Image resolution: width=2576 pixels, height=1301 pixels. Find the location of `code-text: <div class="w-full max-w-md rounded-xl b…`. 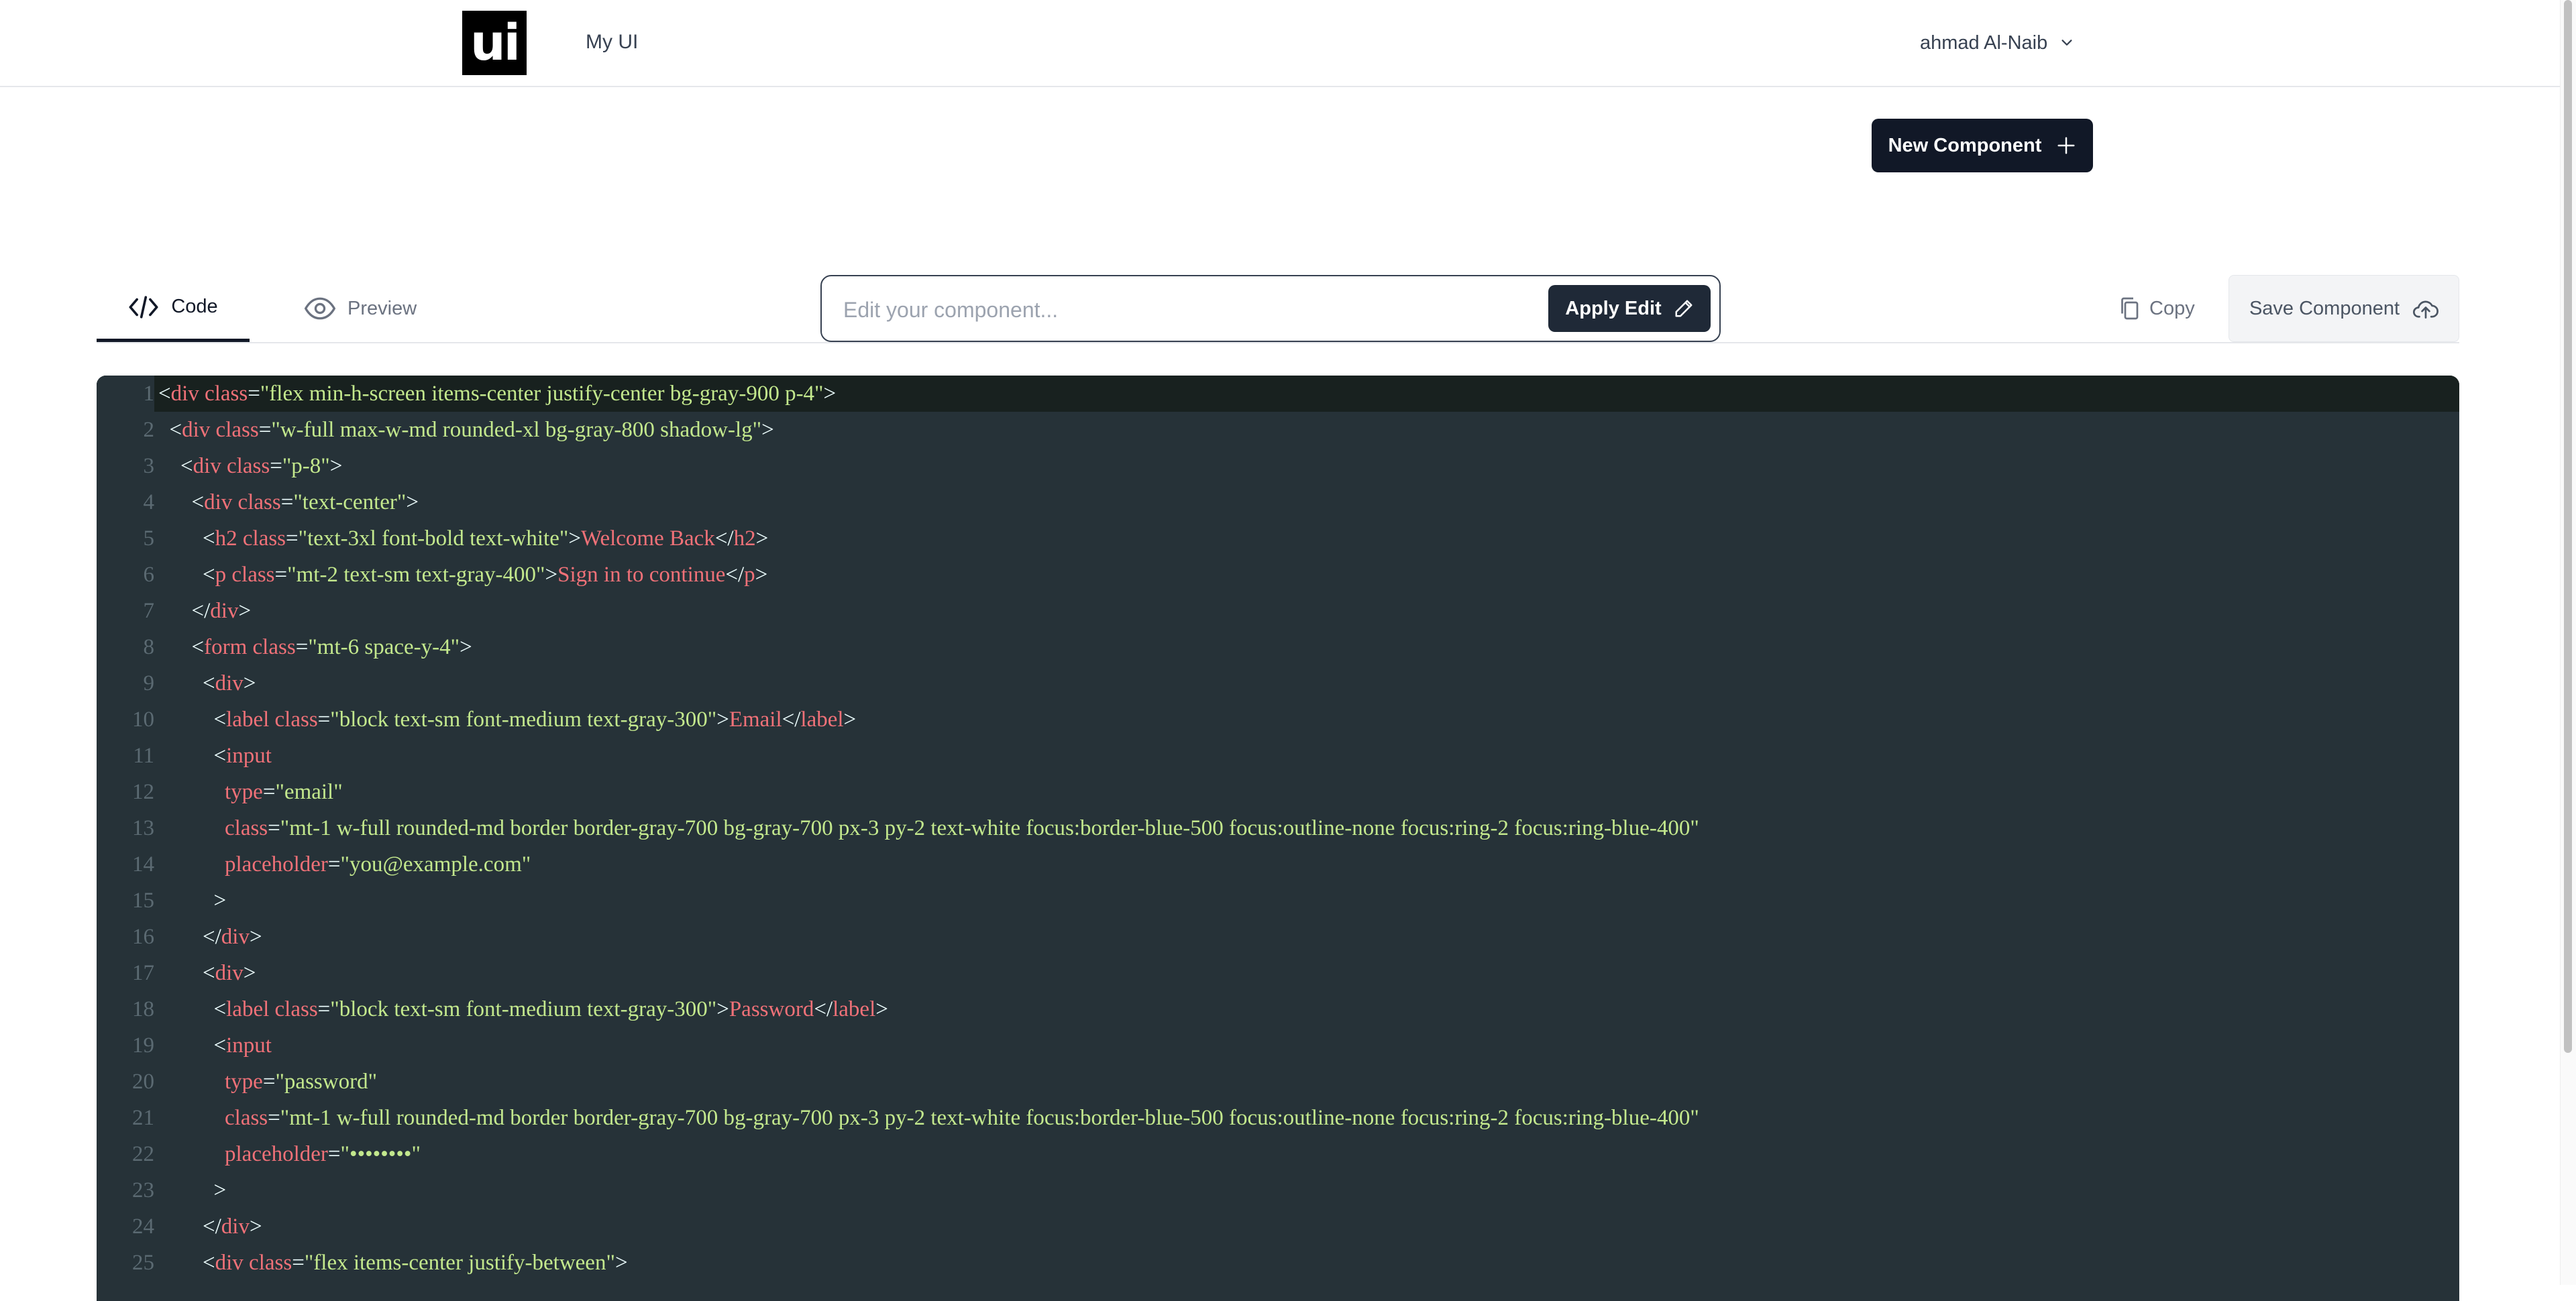

code-text: <div class="w-full max-w-md rounded-xl b… is located at coordinates (466, 430).